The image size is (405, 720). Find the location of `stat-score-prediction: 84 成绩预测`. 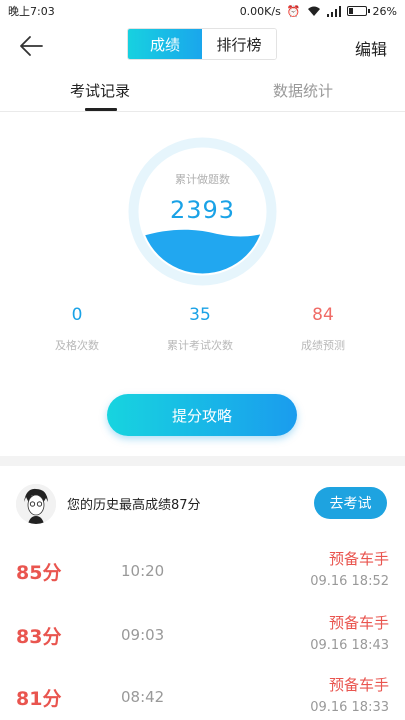

stat-score-prediction: 84 成绩预测 is located at coordinates (323, 329).